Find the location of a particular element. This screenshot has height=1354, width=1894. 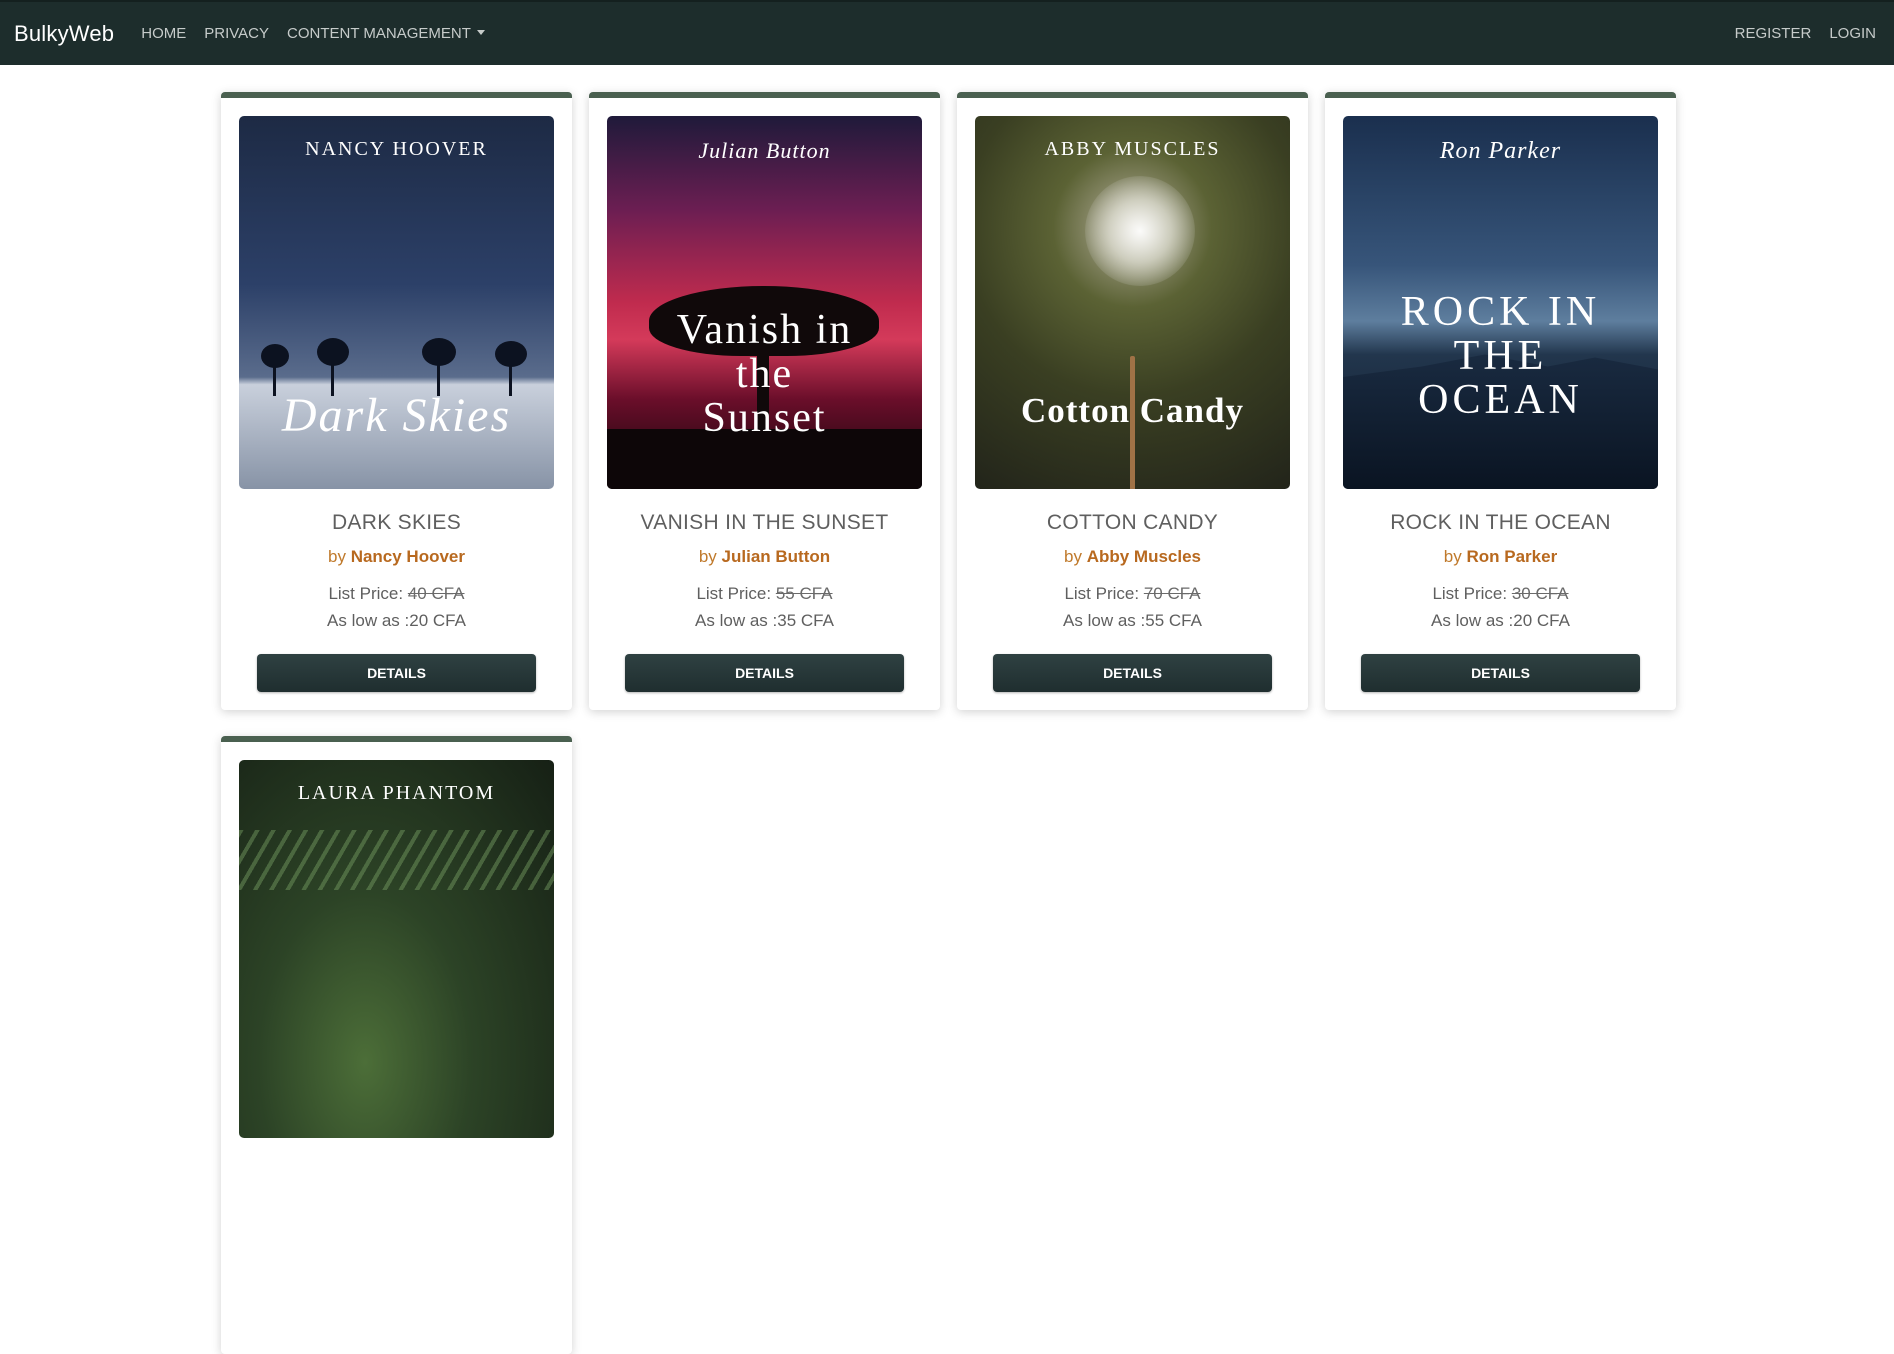

low-price-text: As low as :55 CFA is located at coordinates (1132, 621).